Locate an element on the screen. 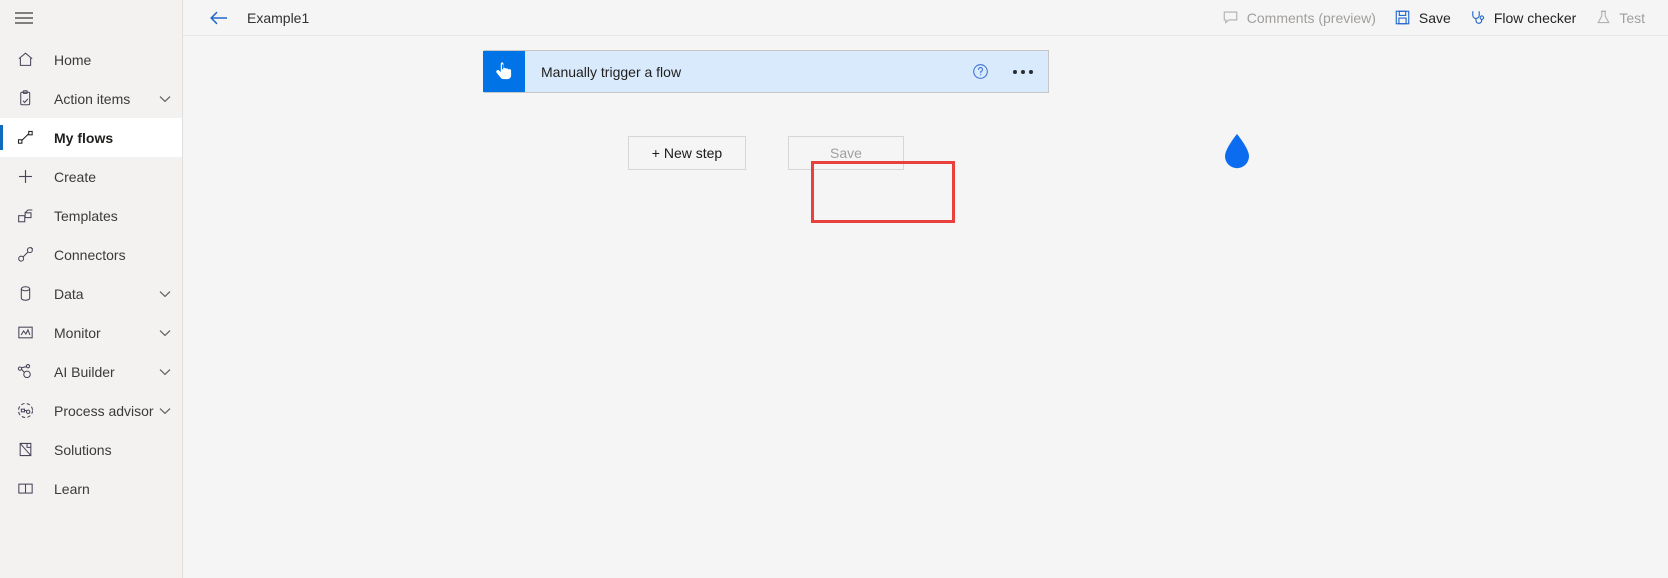  sidebar-item-my-flows: My flows is located at coordinates (91, 137).